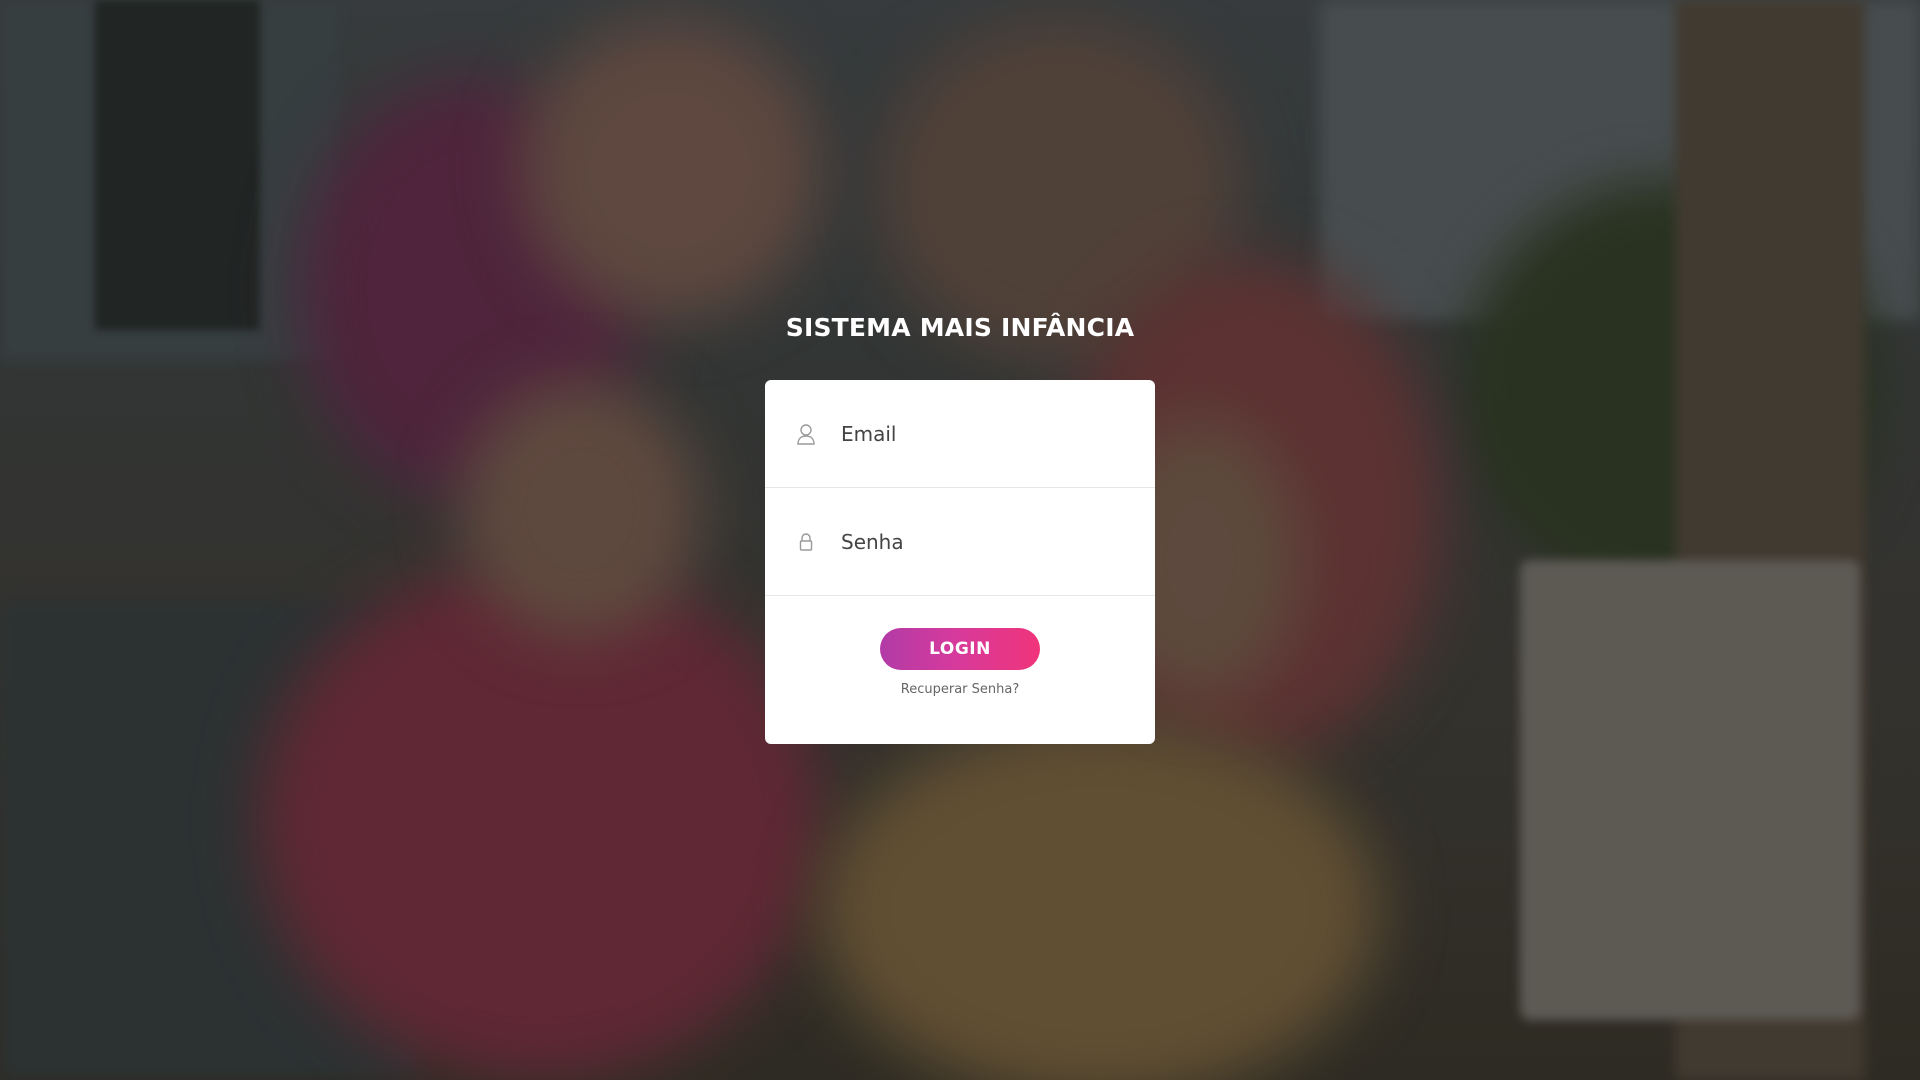 This screenshot has height=1080, width=1920. I want to click on login-button: LOGIN, so click(960, 649).